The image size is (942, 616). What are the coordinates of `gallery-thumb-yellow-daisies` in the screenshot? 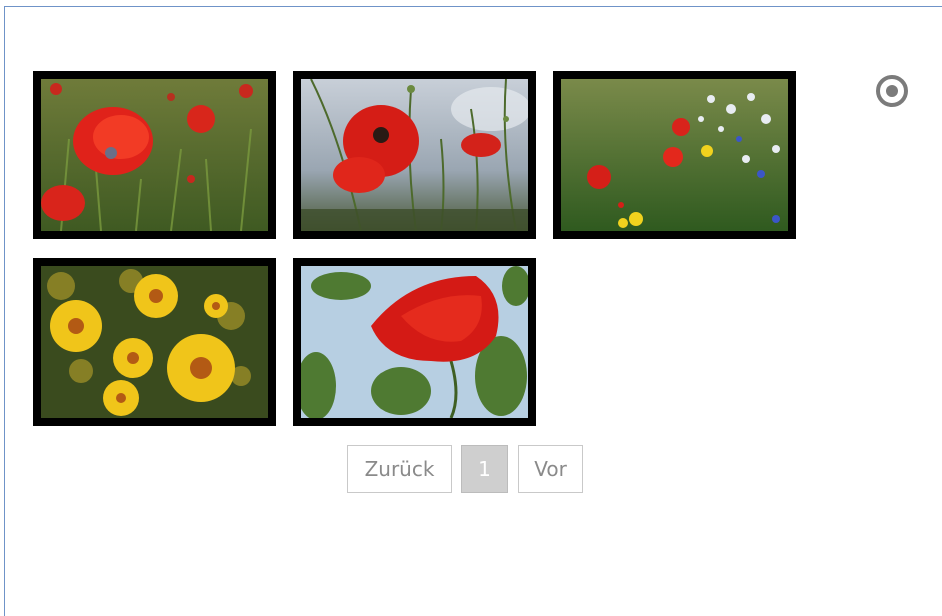 It's located at (154, 342).